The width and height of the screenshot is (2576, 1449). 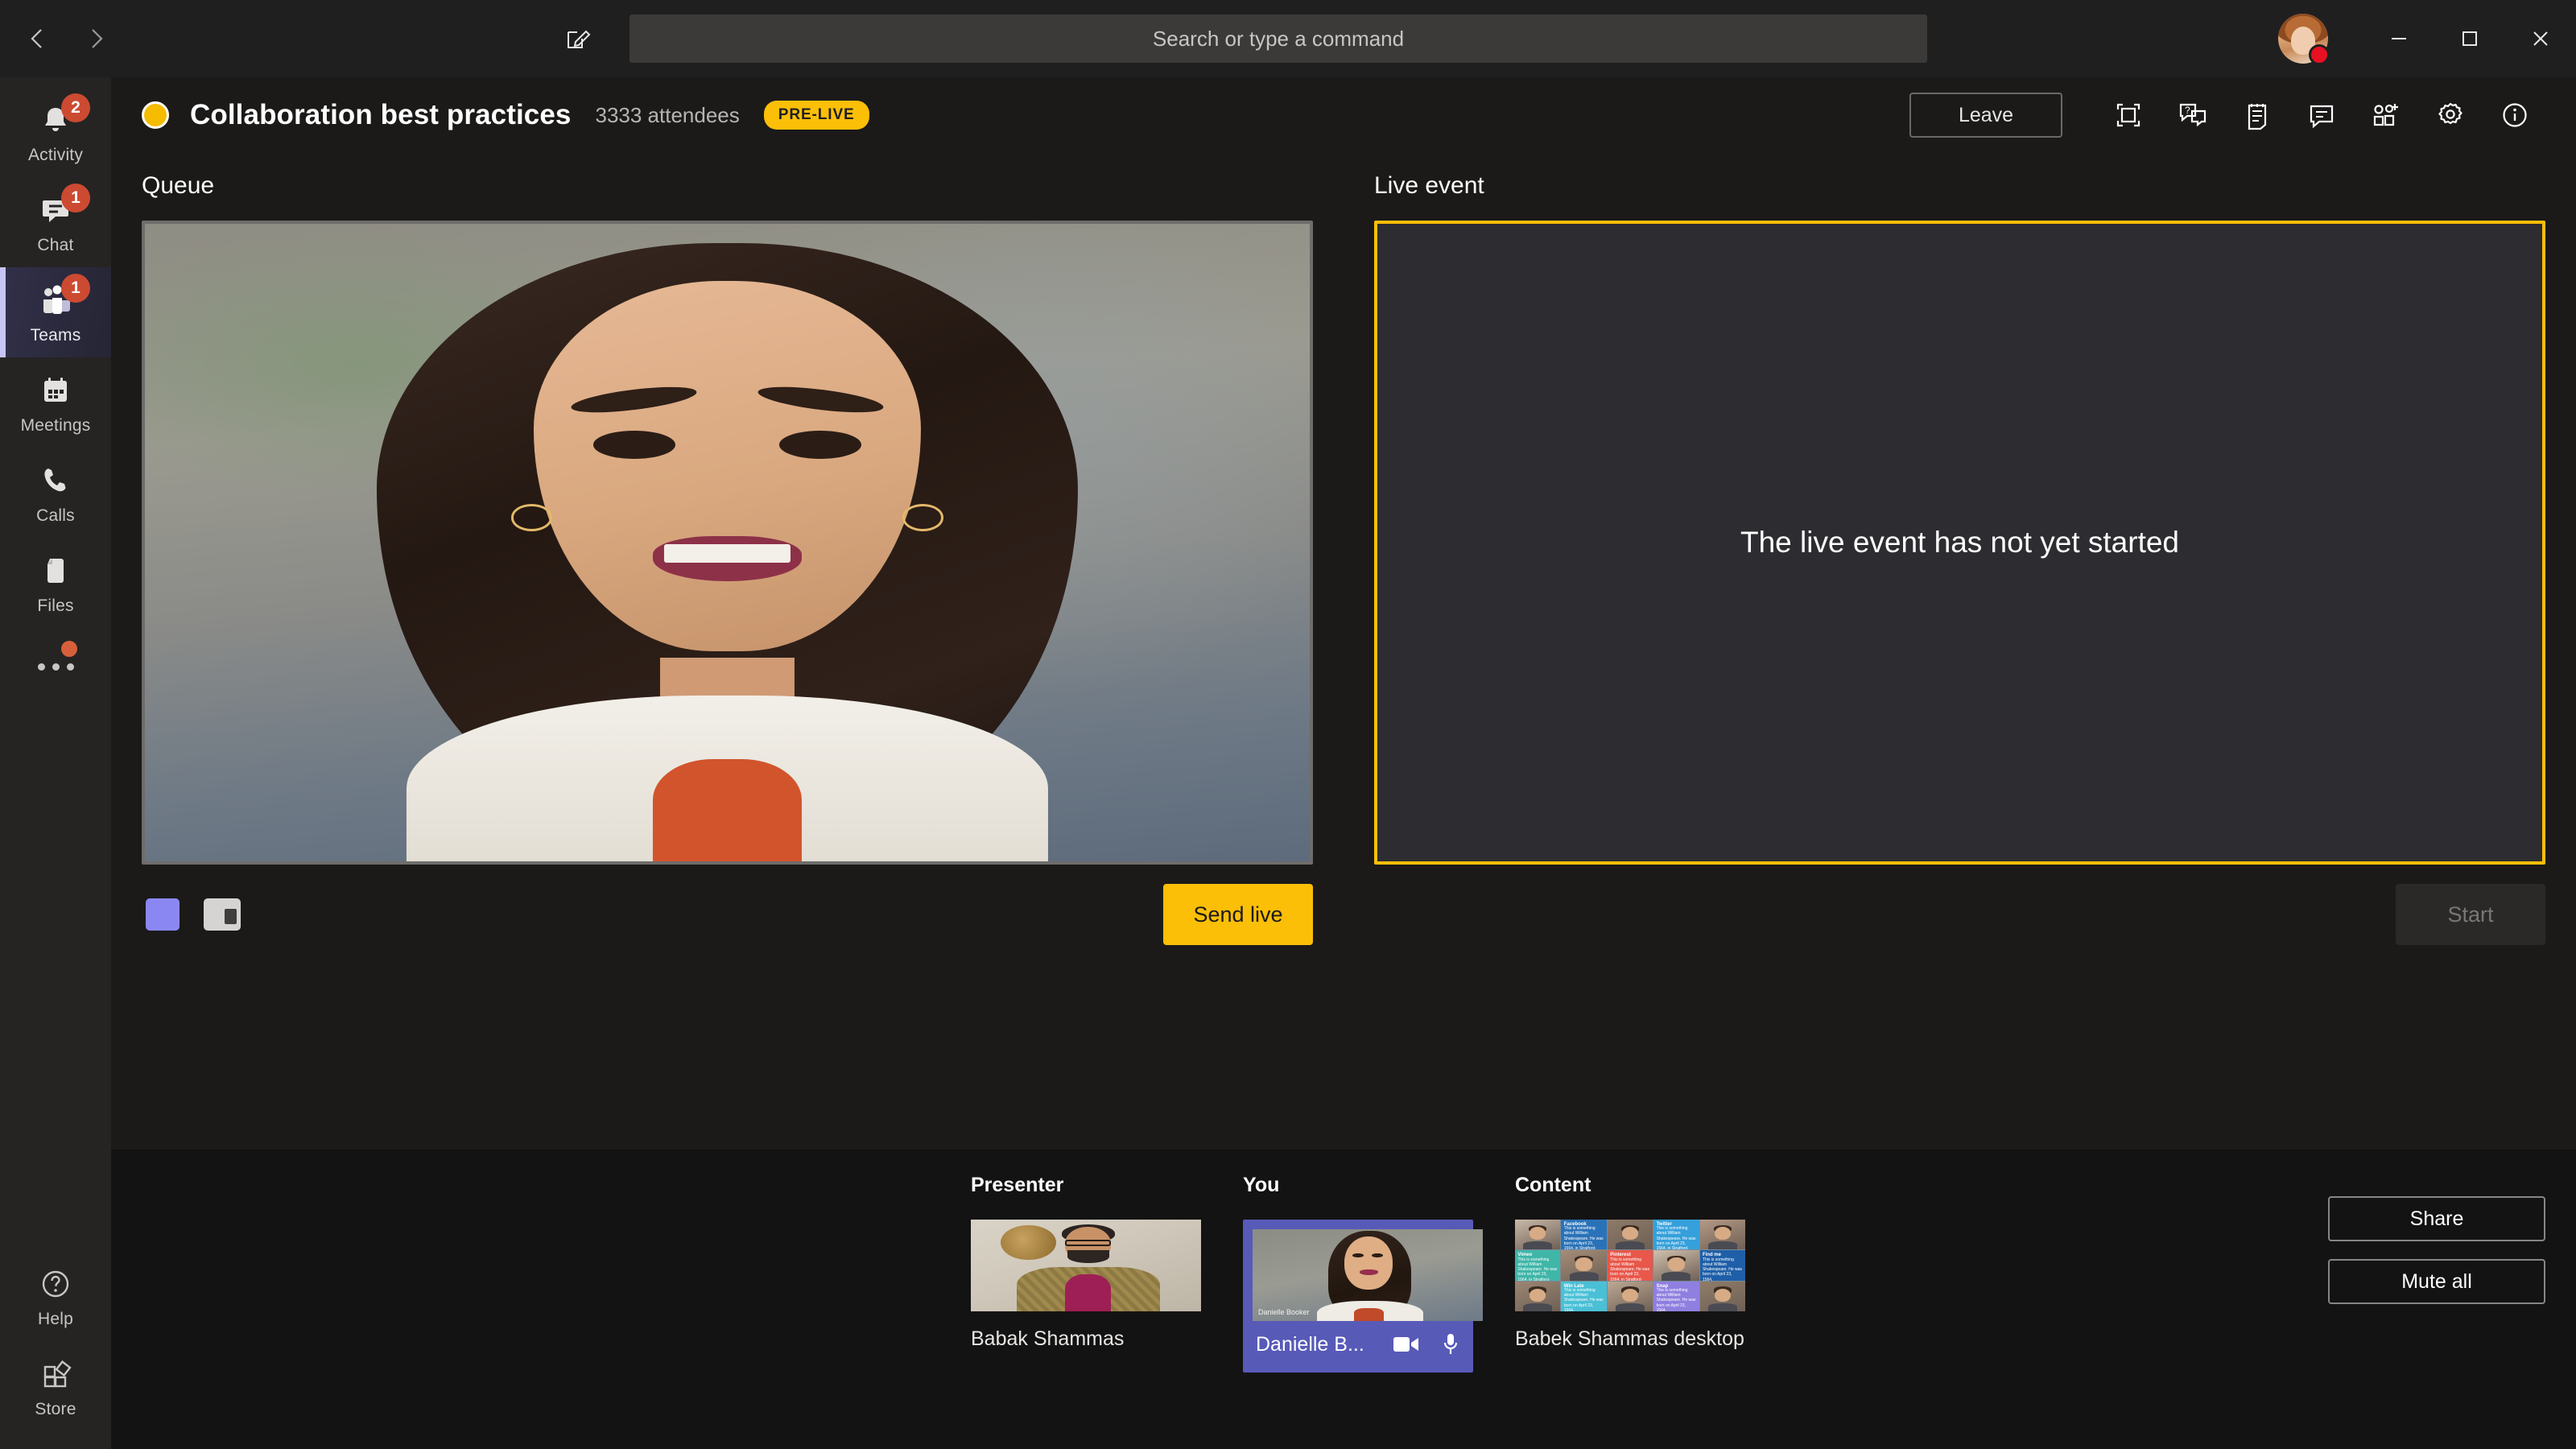 What do you see at coordinates (667, 114) in the screenshot?
I see `attendee-count: 3333 attendees` at bounding box center [667, 114].